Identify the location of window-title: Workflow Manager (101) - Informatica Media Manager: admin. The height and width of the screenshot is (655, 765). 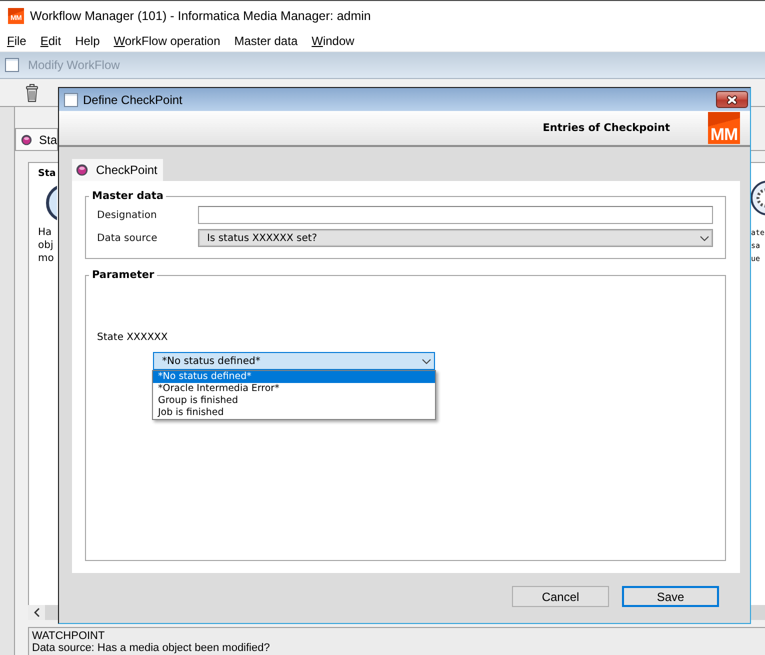
(200, 16).